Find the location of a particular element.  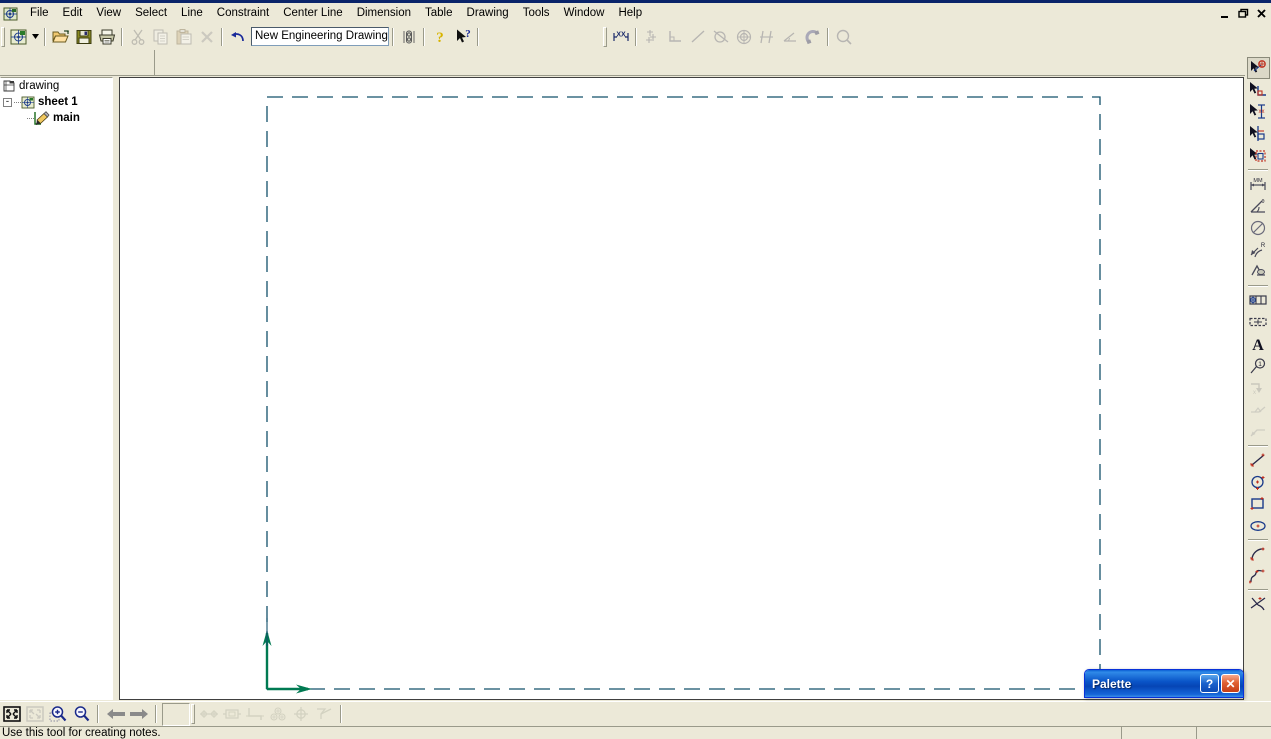

new-drawing-button is located at coordinates (18, 37).